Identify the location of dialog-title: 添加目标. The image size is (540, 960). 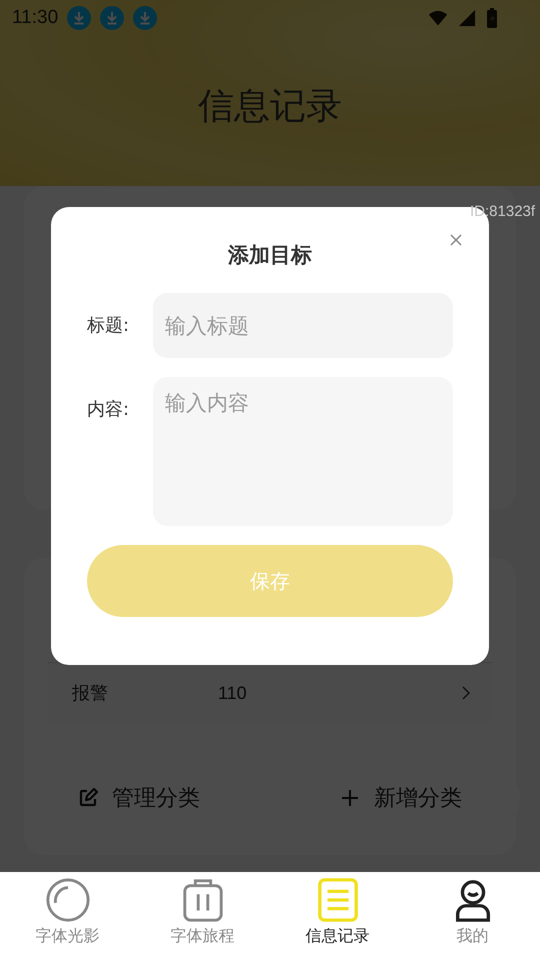
(269, 255).